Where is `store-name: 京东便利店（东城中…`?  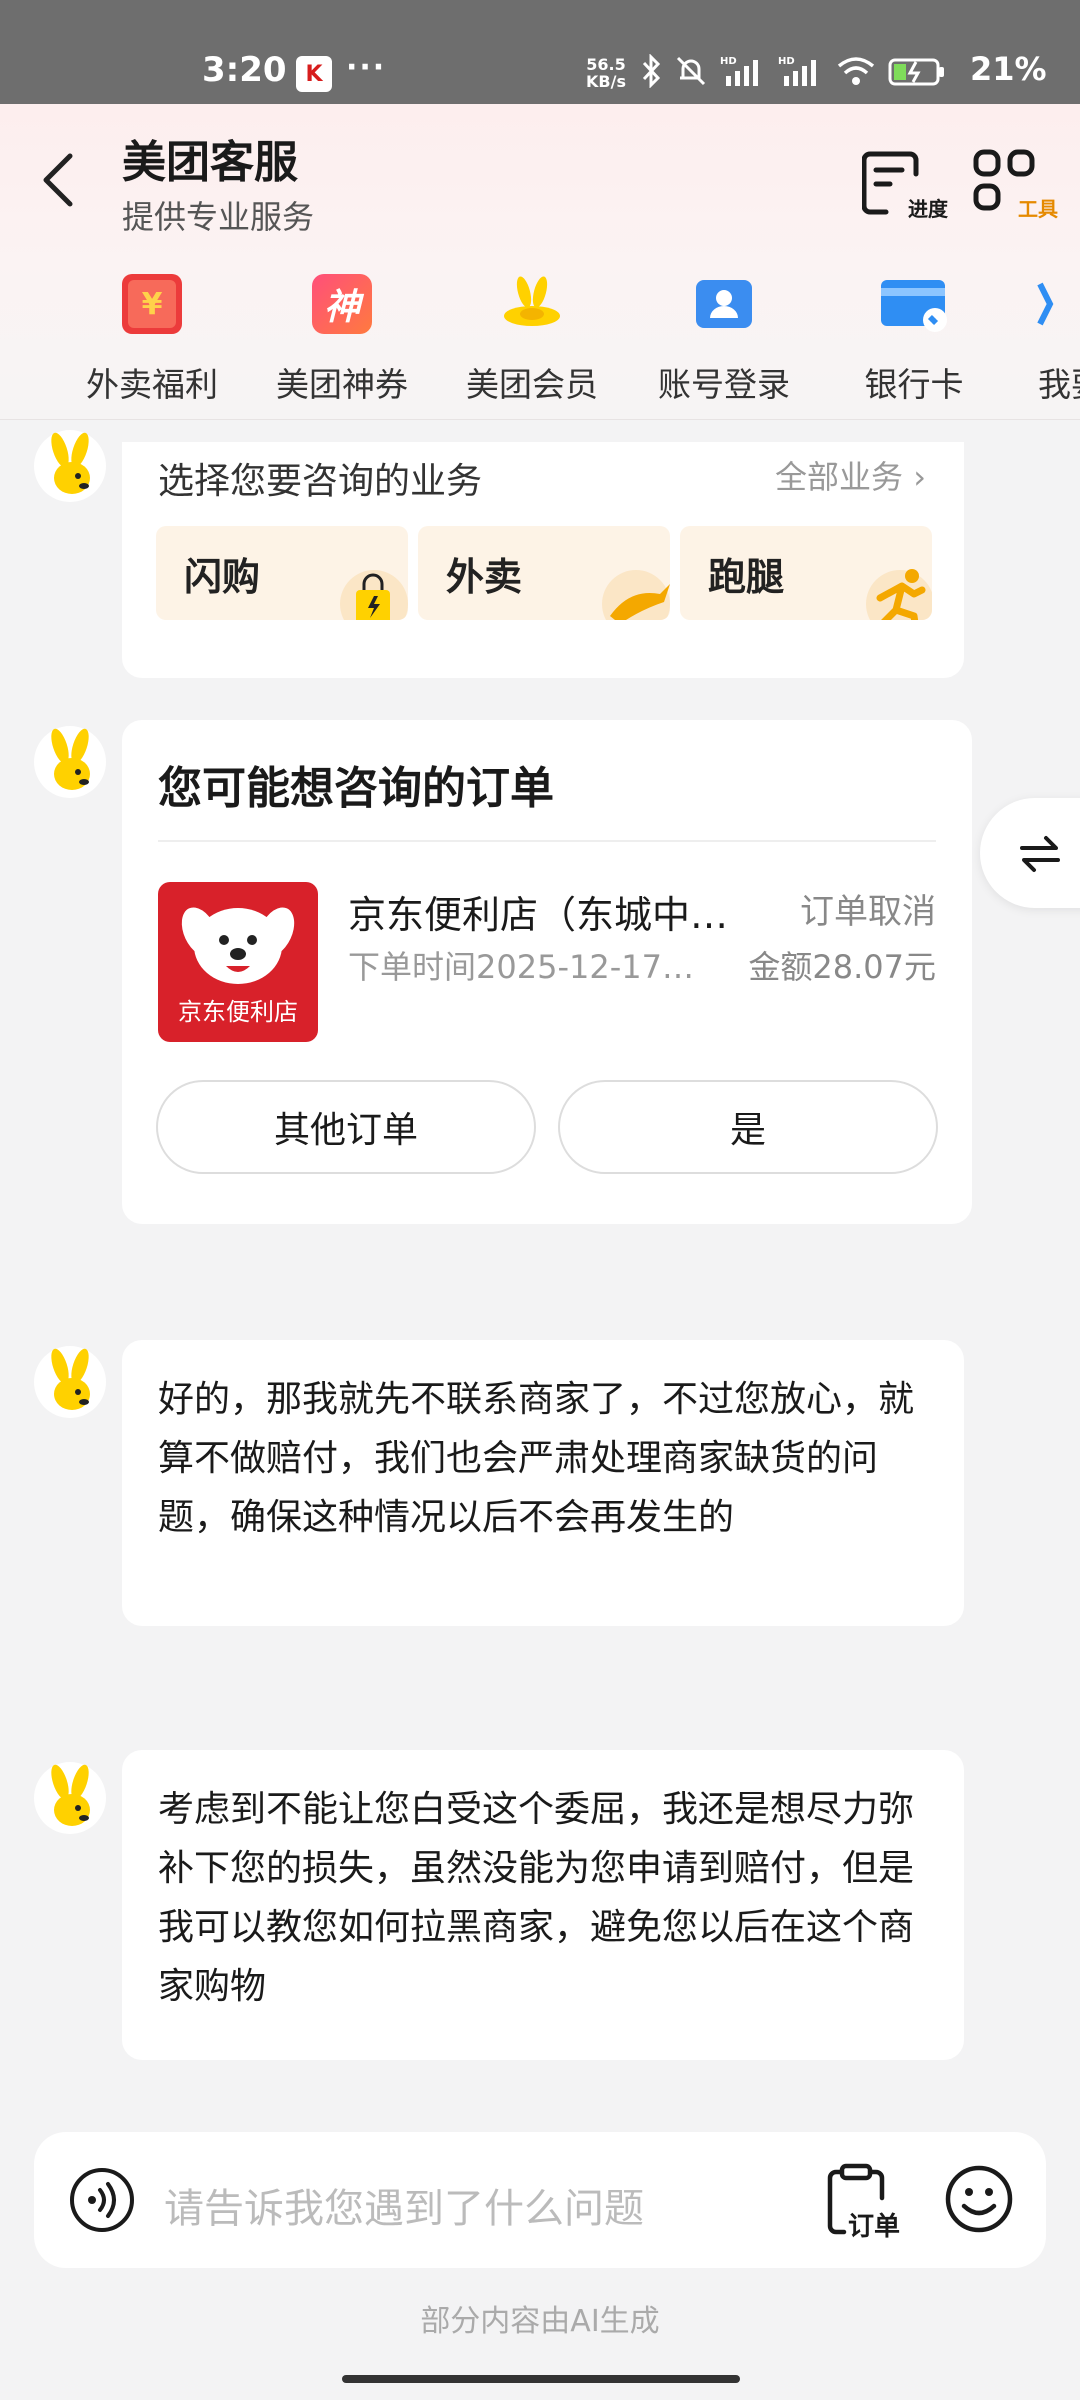 store-name: 京东便利店（东城中… is located at coordinates (538, 915).